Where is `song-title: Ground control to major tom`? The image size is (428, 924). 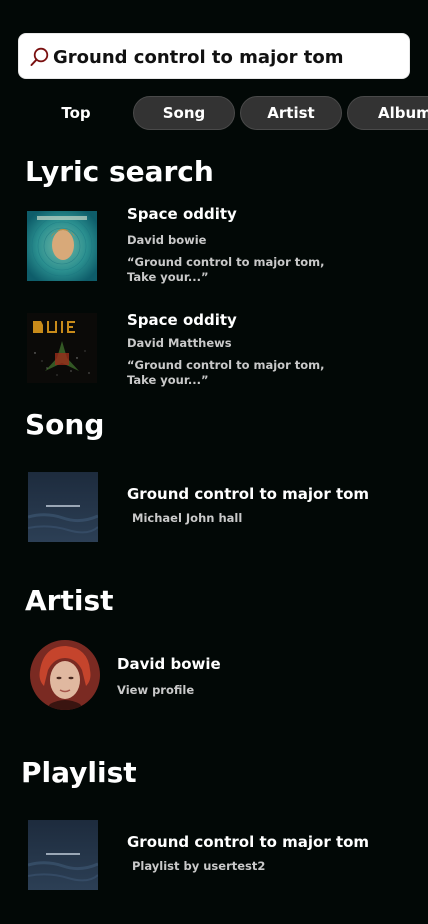 song-title: Ground control to major tom is located at coordinates (248, 494).